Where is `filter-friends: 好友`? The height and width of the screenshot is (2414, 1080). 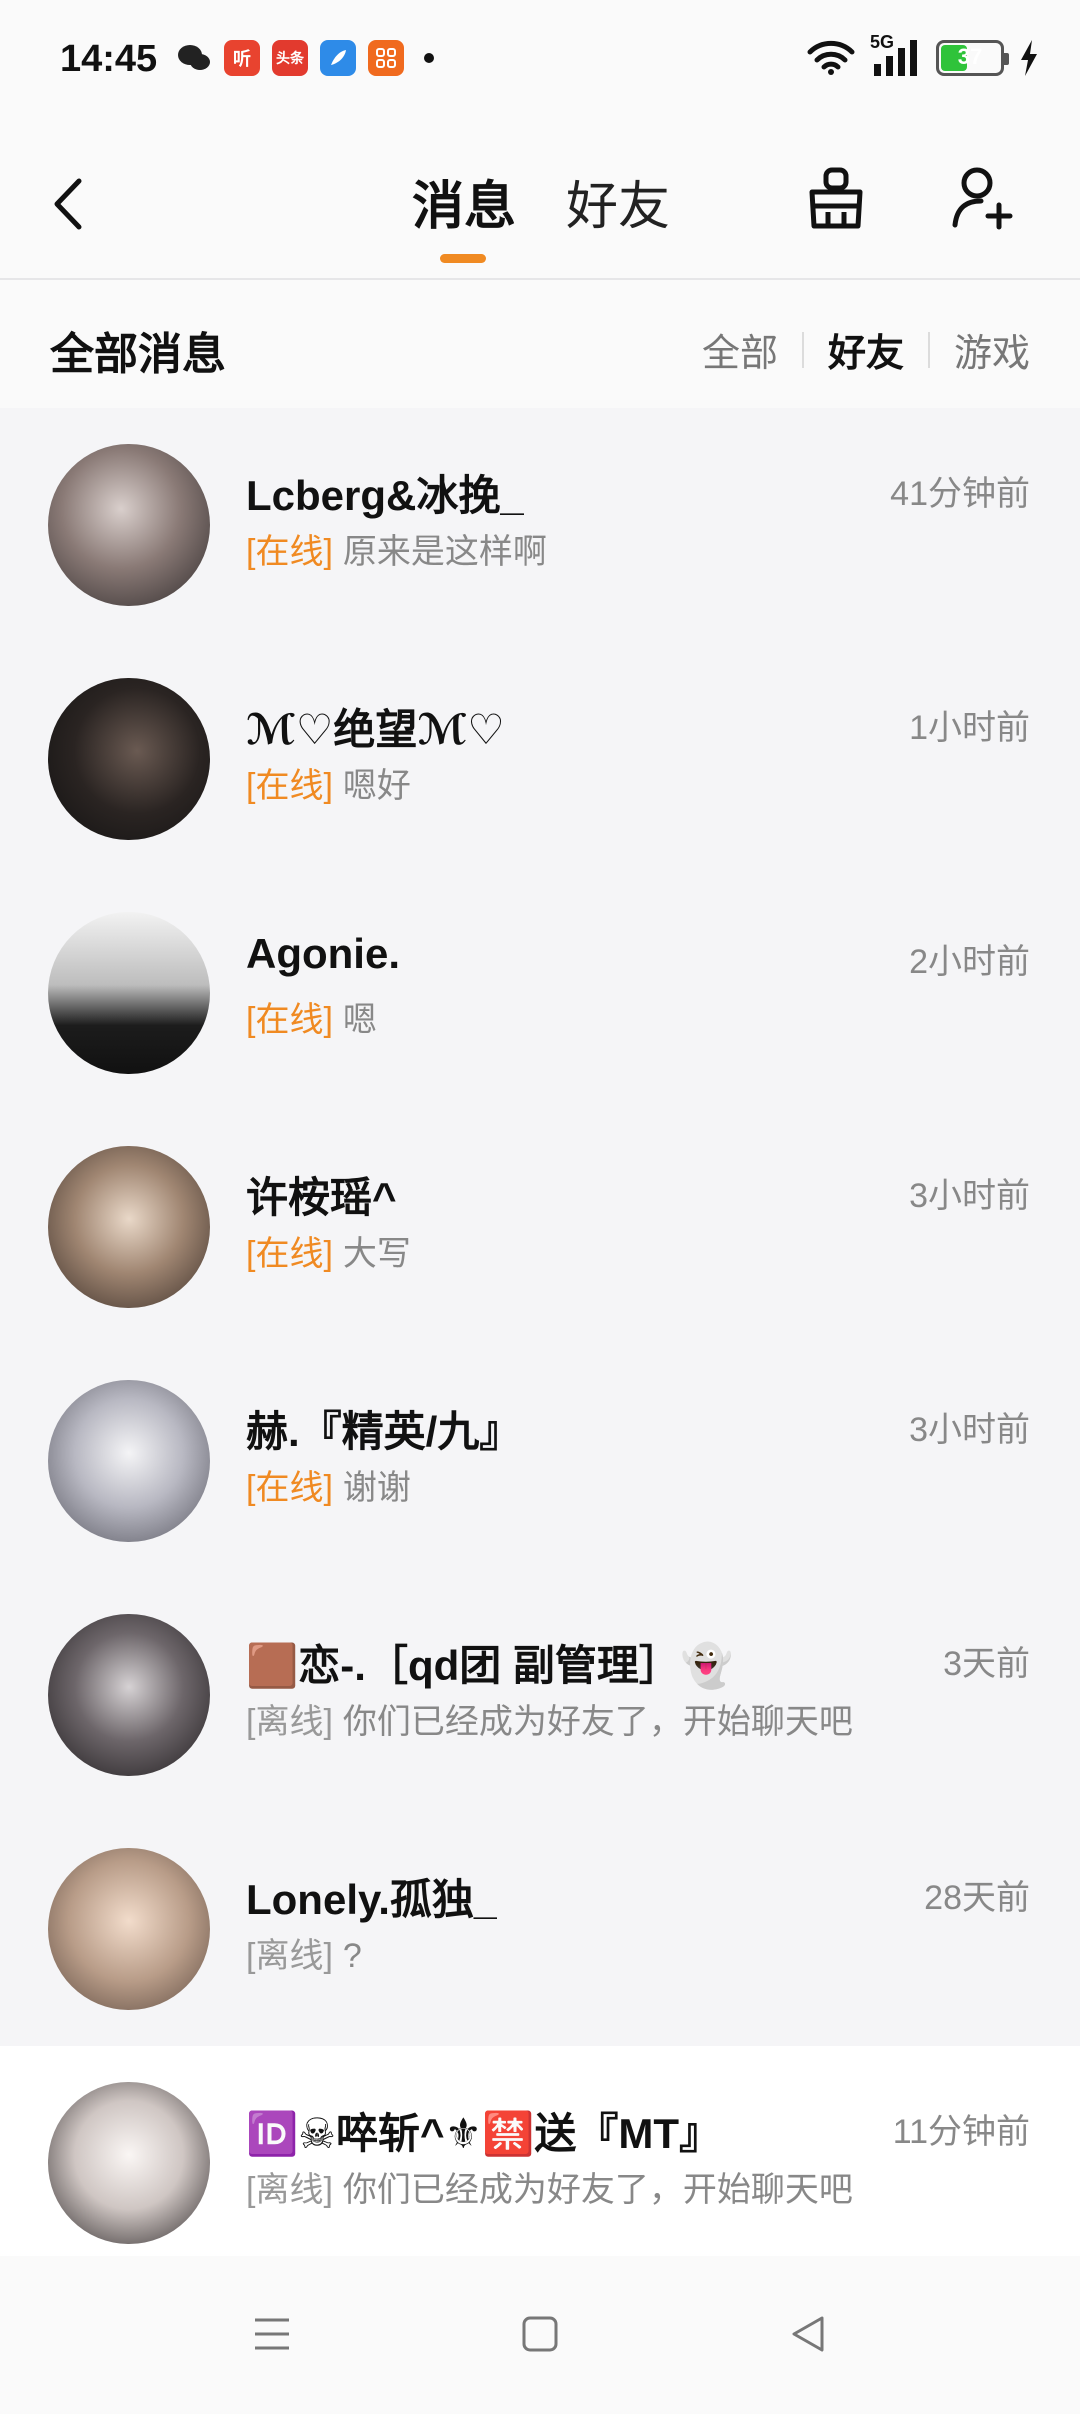
filter-friends: 好友 is located at coordinates (866, 349).